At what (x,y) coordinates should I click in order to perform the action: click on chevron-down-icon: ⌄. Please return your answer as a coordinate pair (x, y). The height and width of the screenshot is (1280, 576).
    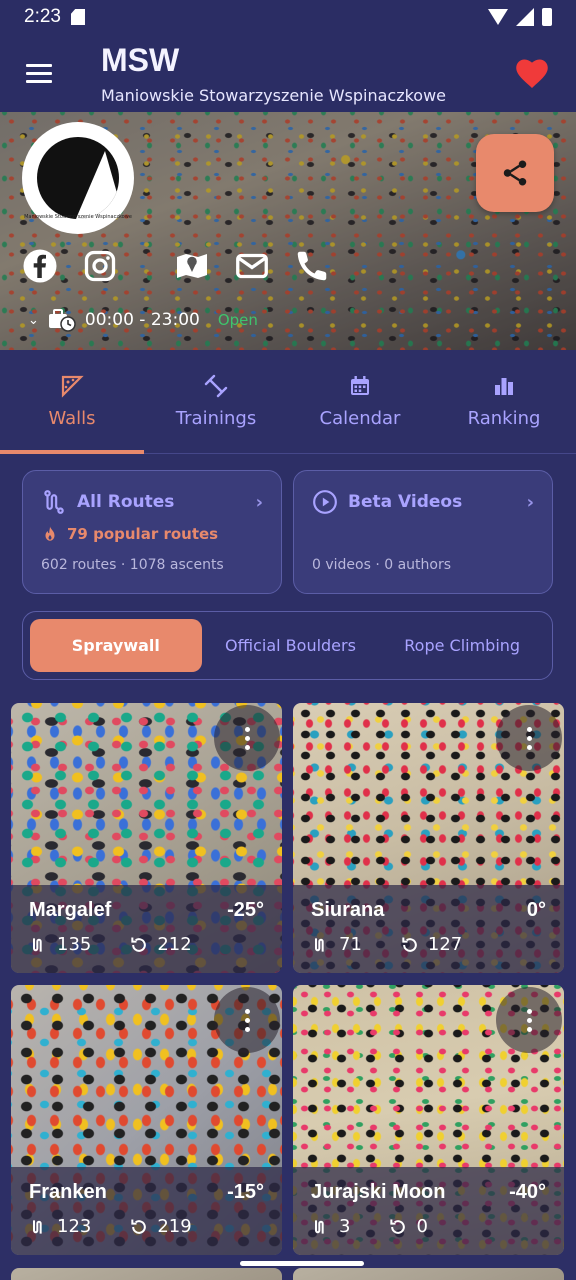
    Looking at the image, I should click on (33, 320).